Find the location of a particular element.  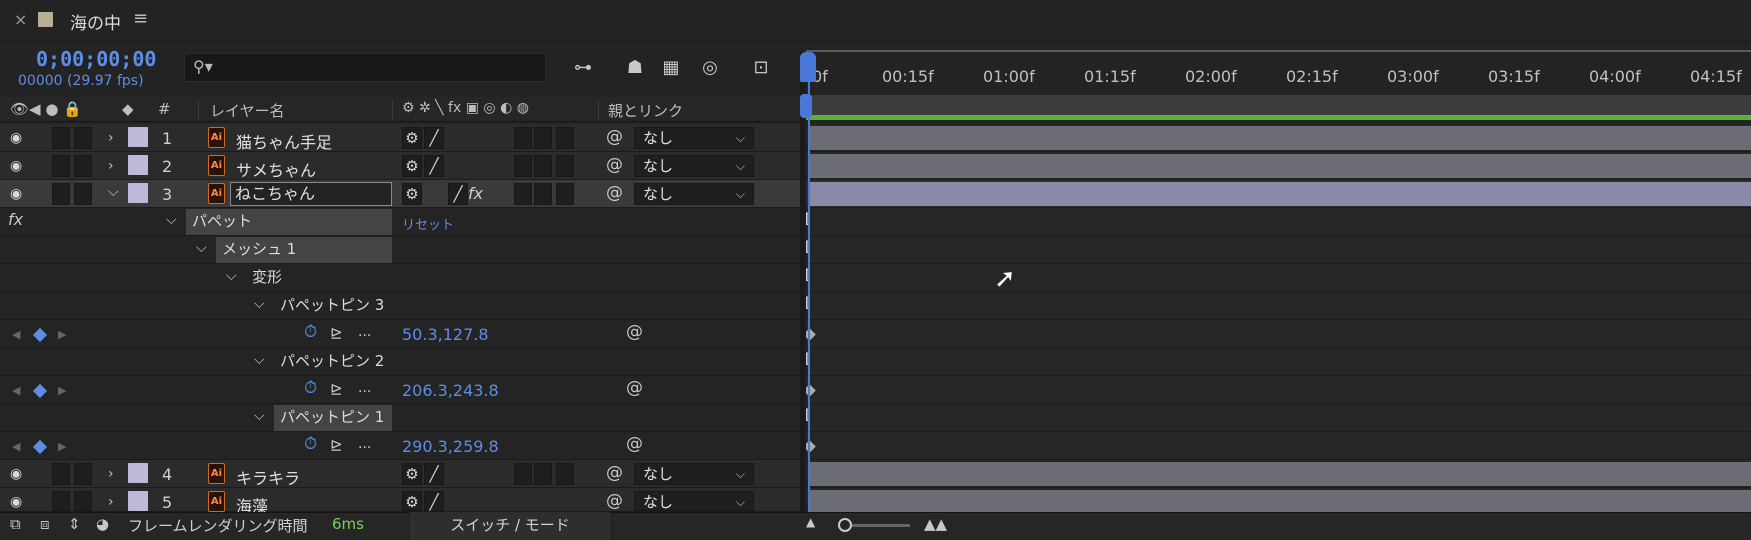

effect-name: パペット is located at coordinates (289, 222).